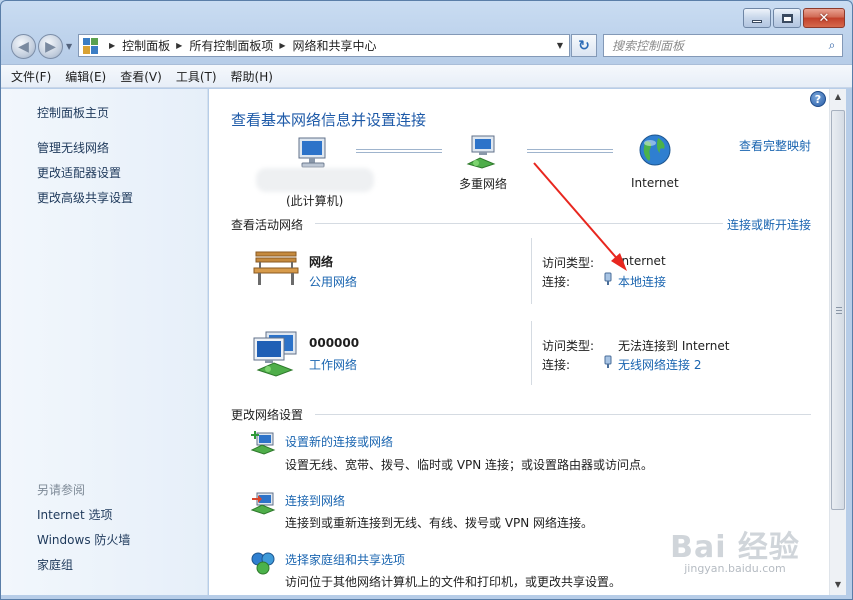 The height and width of the screenshot is (600, 853). What do you see at coordinates (483, 184) in the screenshot?
I see `map-multiple-networks-label: 多重网络` at bounding box center [483, 184].